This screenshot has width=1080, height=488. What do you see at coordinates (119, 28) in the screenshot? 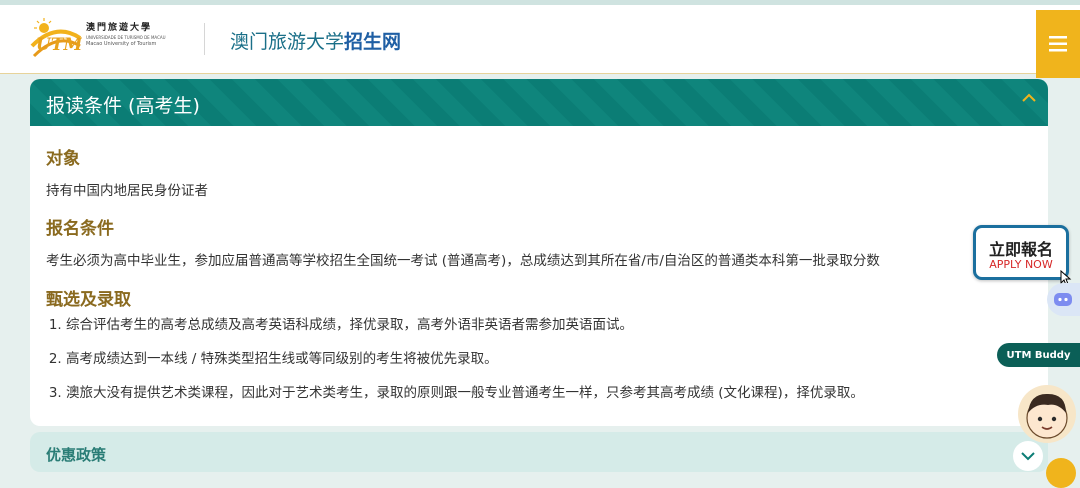
I see `logo-name-zh: 澳門旅遊大學` at bounding box center [119, 28].